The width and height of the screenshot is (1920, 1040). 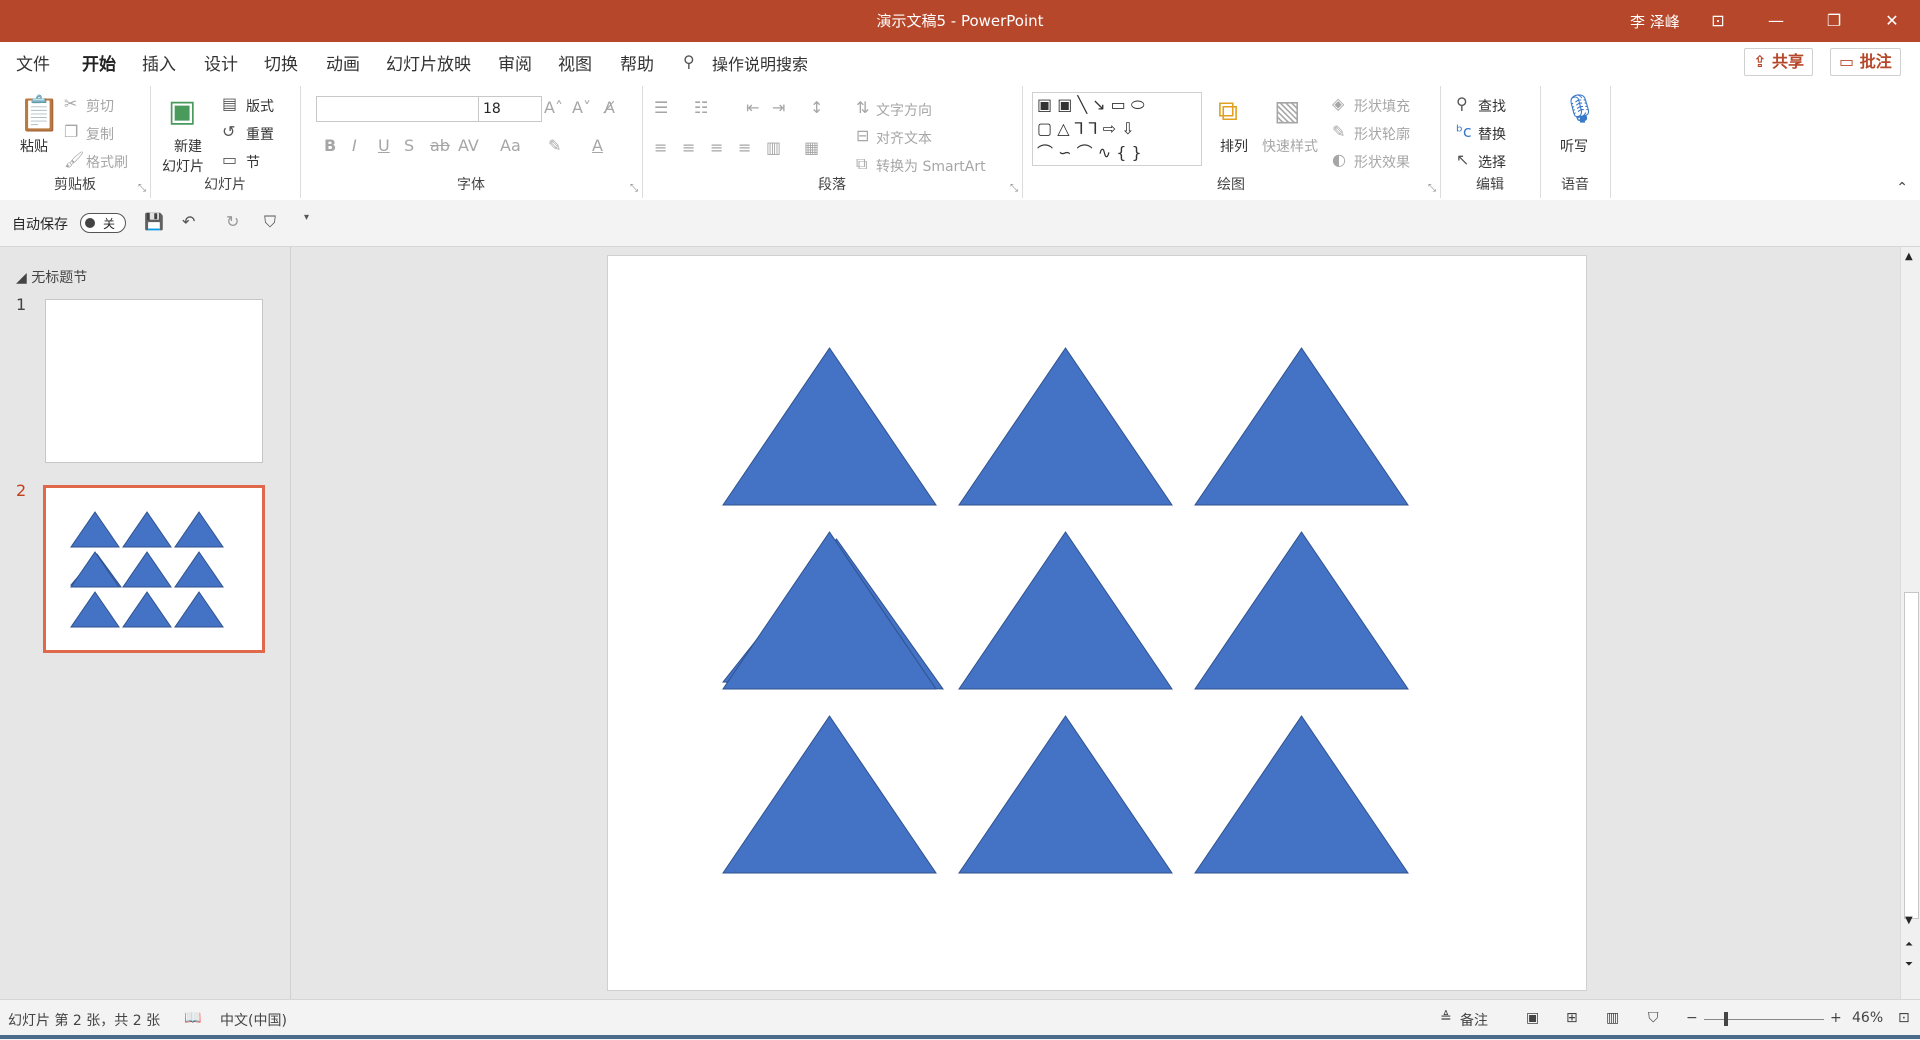 What do you see at coordinates (159, 62) in the screenshot?
I see `tab-insert: 插入` at bounding box center [159, 62].